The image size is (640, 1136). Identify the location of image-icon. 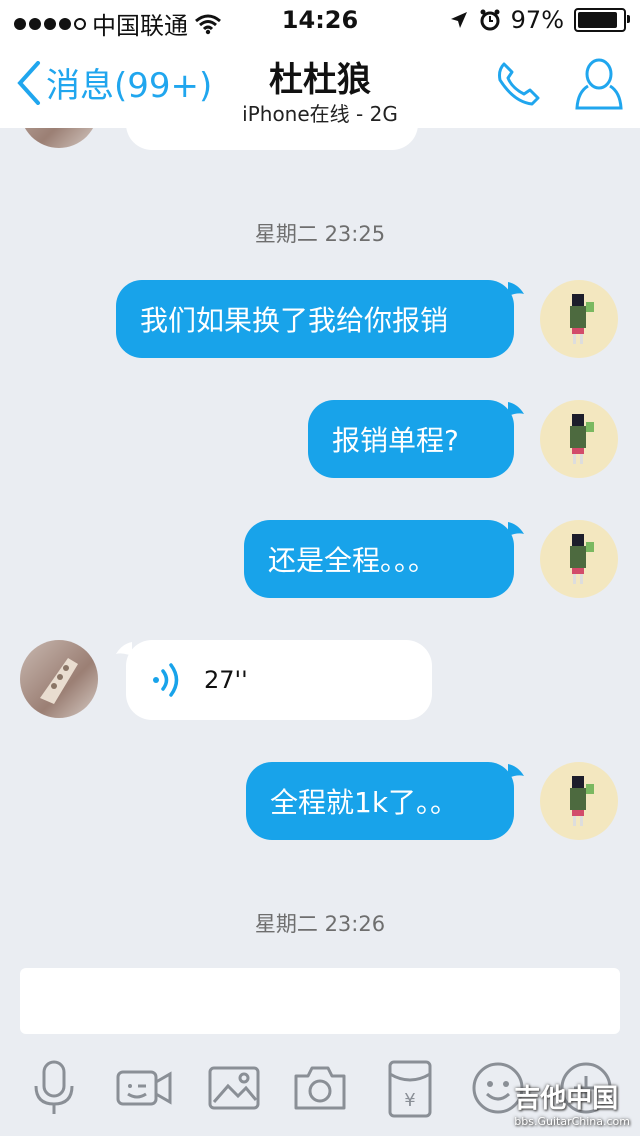
(234, 1088).